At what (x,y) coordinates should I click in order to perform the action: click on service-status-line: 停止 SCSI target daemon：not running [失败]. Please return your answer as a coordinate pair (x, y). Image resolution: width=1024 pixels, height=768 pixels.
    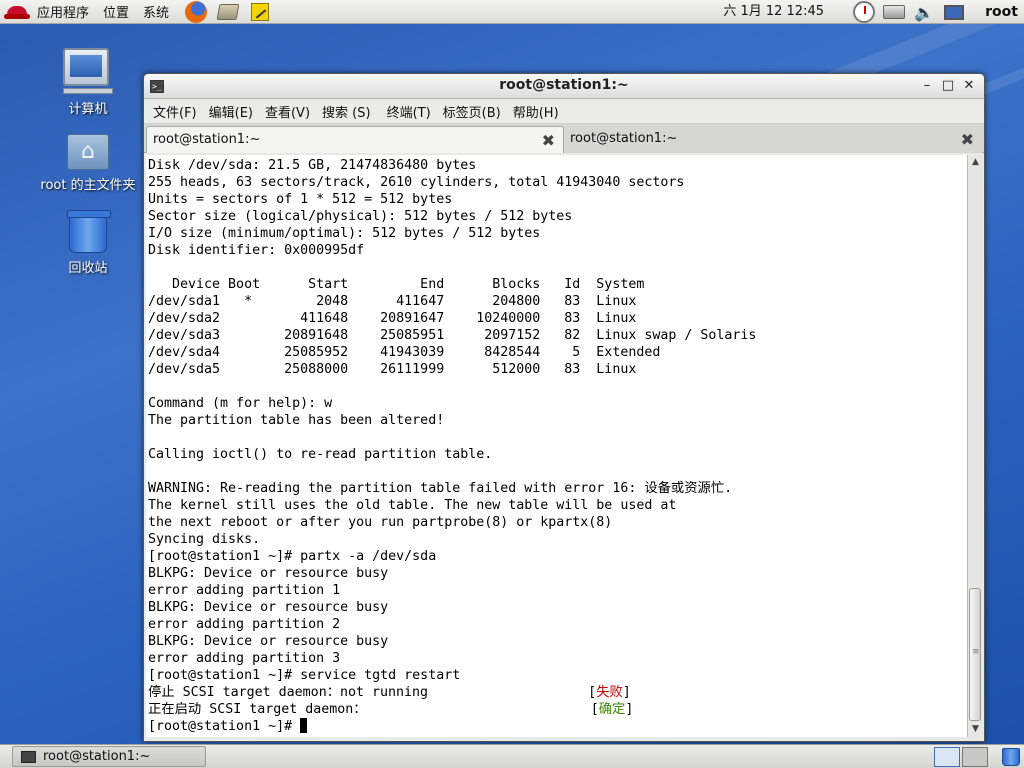
    Looking at the image, I should click on (389, 692).